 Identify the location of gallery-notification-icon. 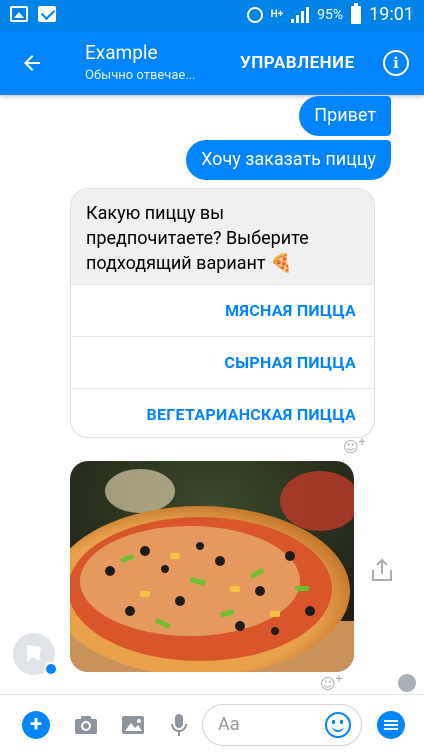
(19, 14).